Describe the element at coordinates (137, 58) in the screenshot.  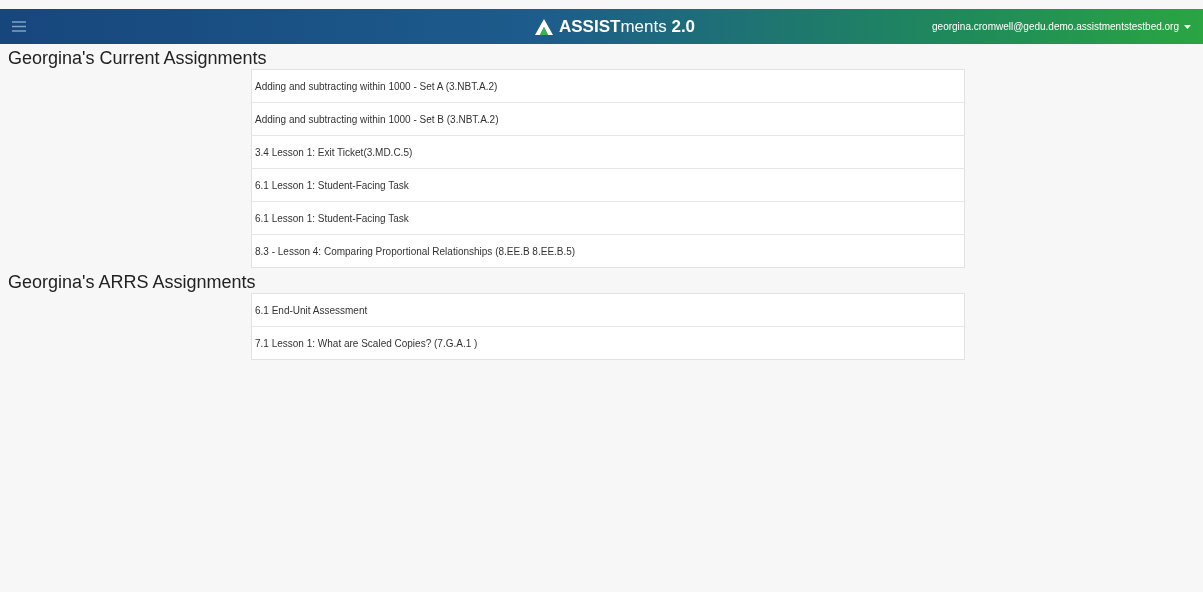
I see `section-title: Georgina's Current Assignments` at that location.